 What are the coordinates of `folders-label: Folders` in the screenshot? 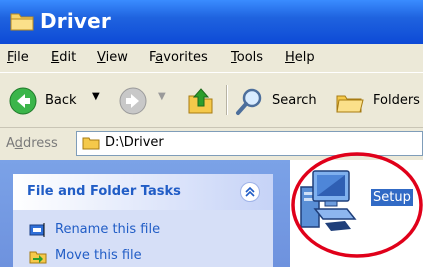 It's located at (396, 100).